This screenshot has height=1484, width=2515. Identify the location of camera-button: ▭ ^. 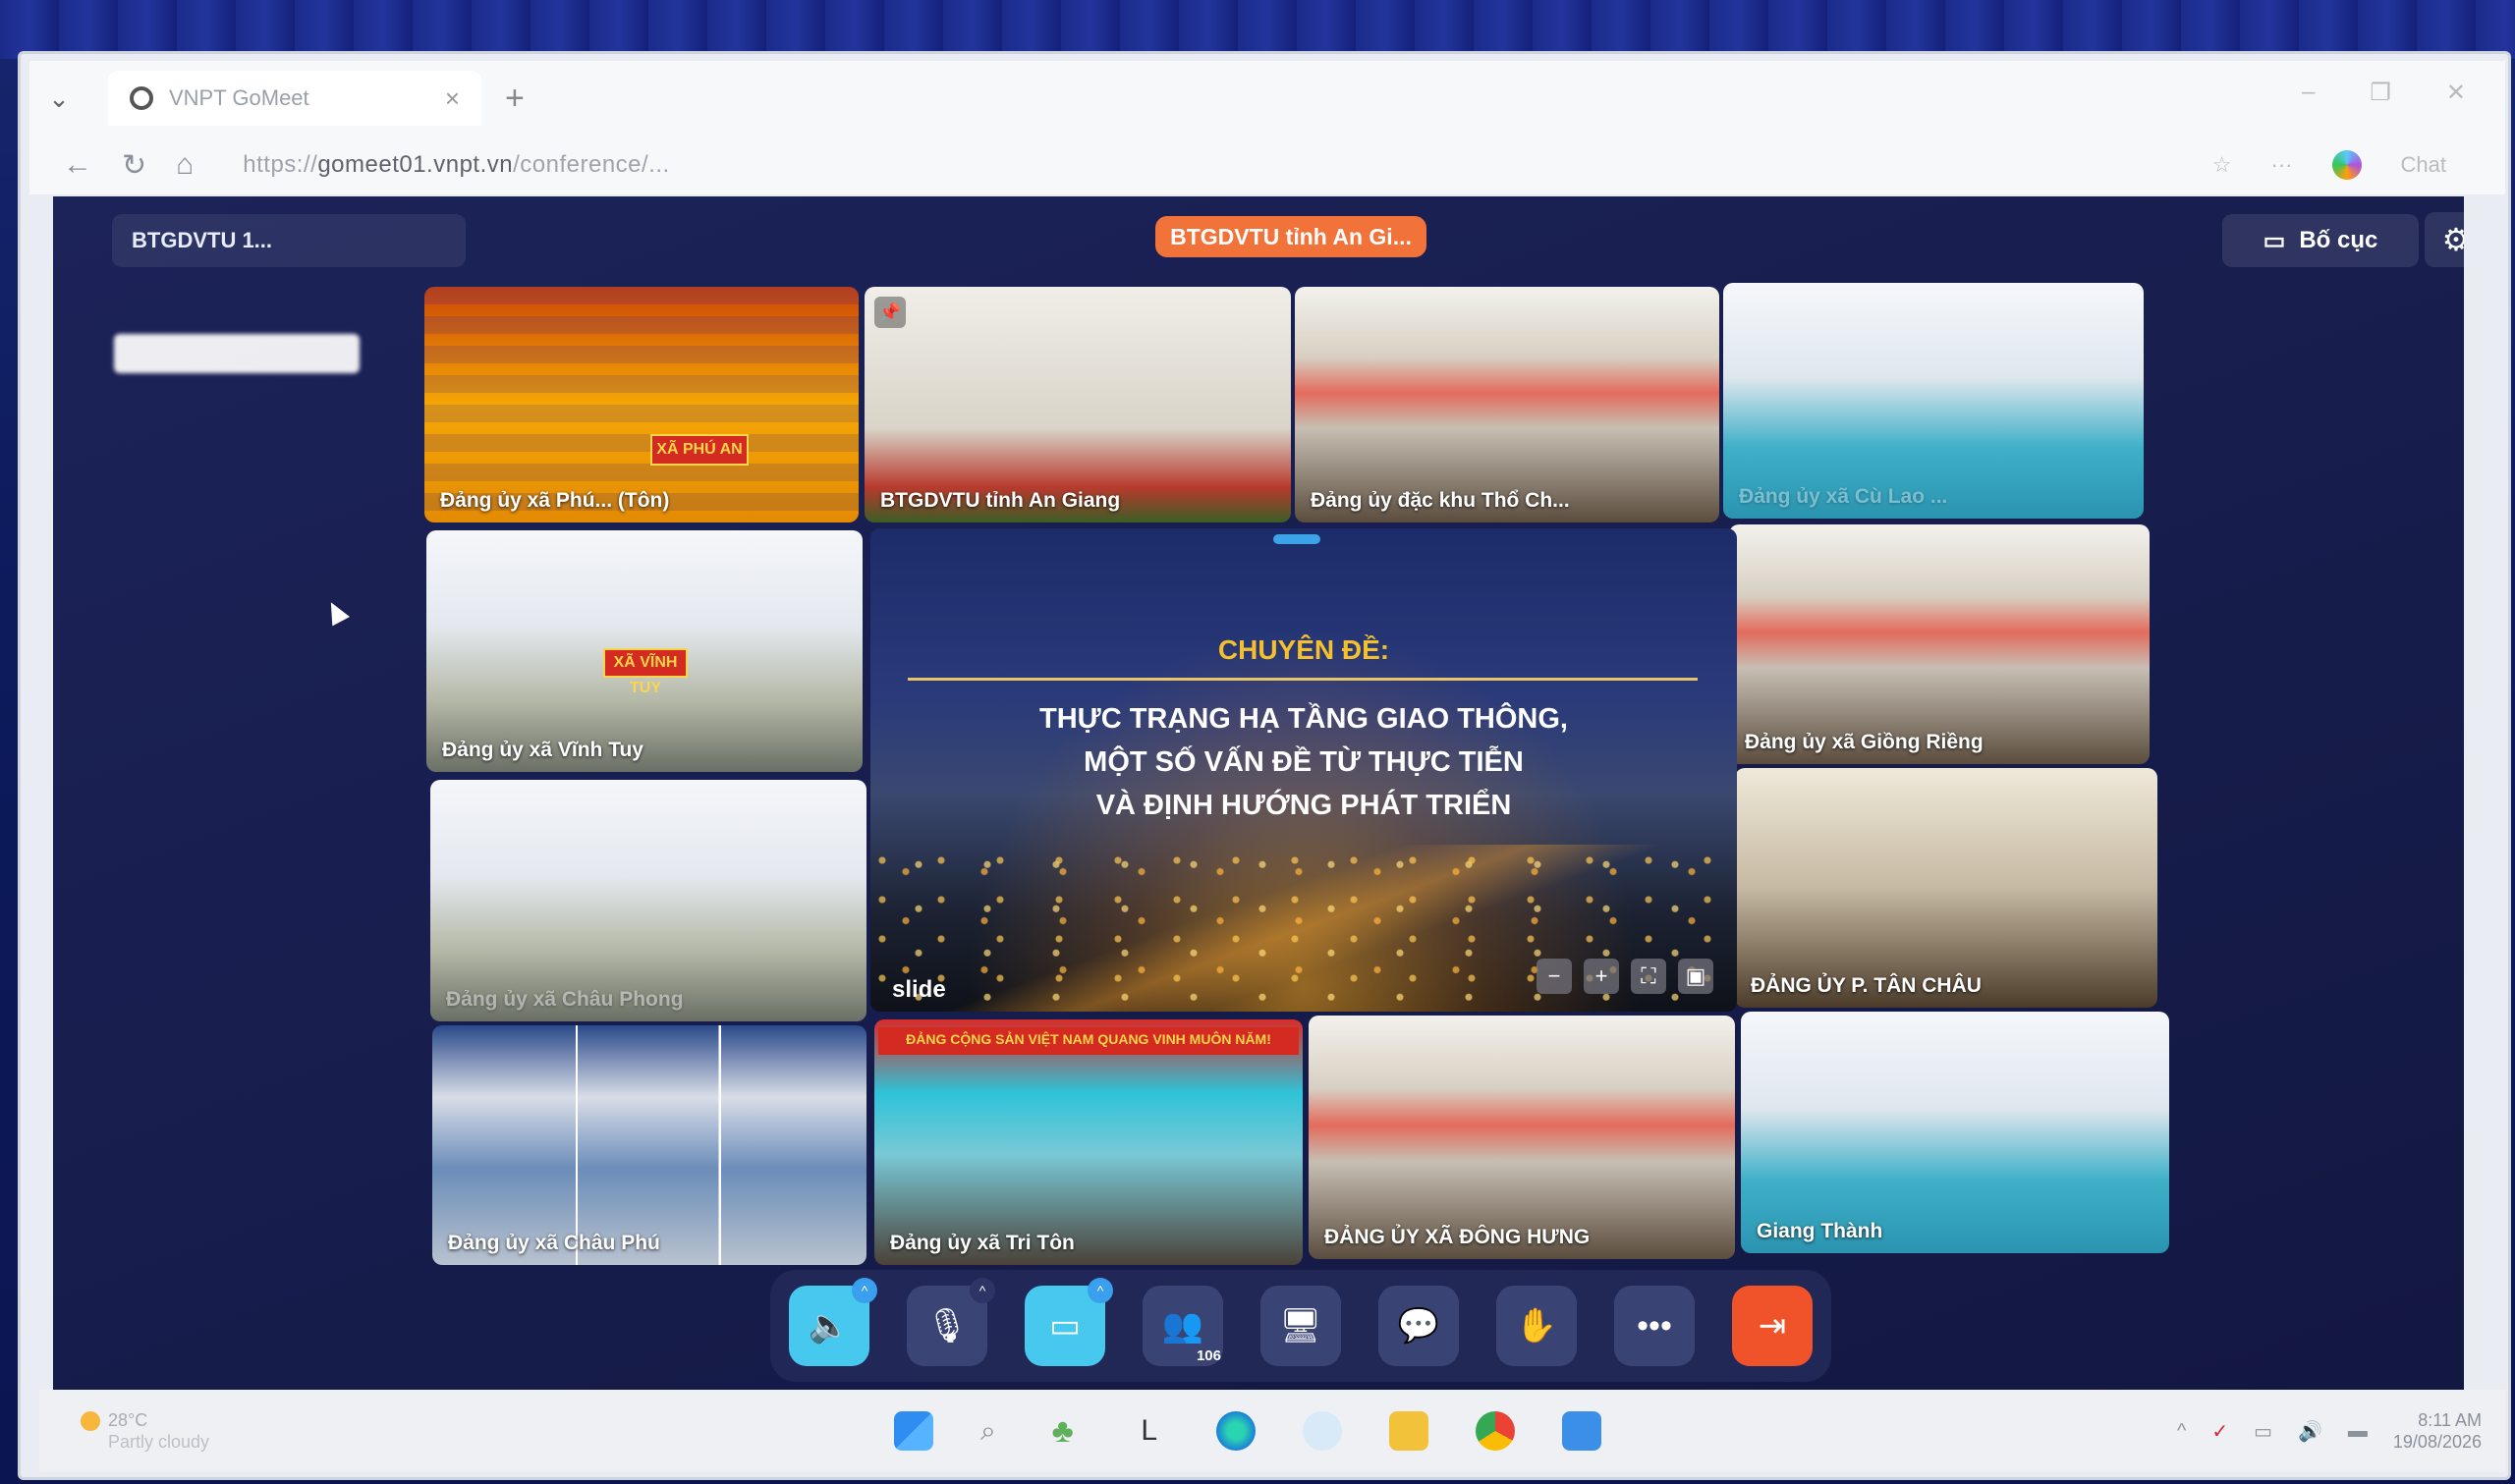
(1069, 1322).